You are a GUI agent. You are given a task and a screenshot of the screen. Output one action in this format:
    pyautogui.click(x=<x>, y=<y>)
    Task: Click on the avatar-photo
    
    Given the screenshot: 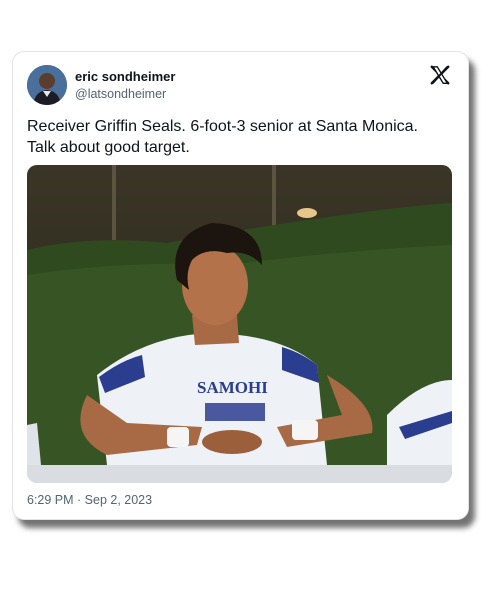 What is the action you would take?
    pyautogui.click(x=47, y=85)
    